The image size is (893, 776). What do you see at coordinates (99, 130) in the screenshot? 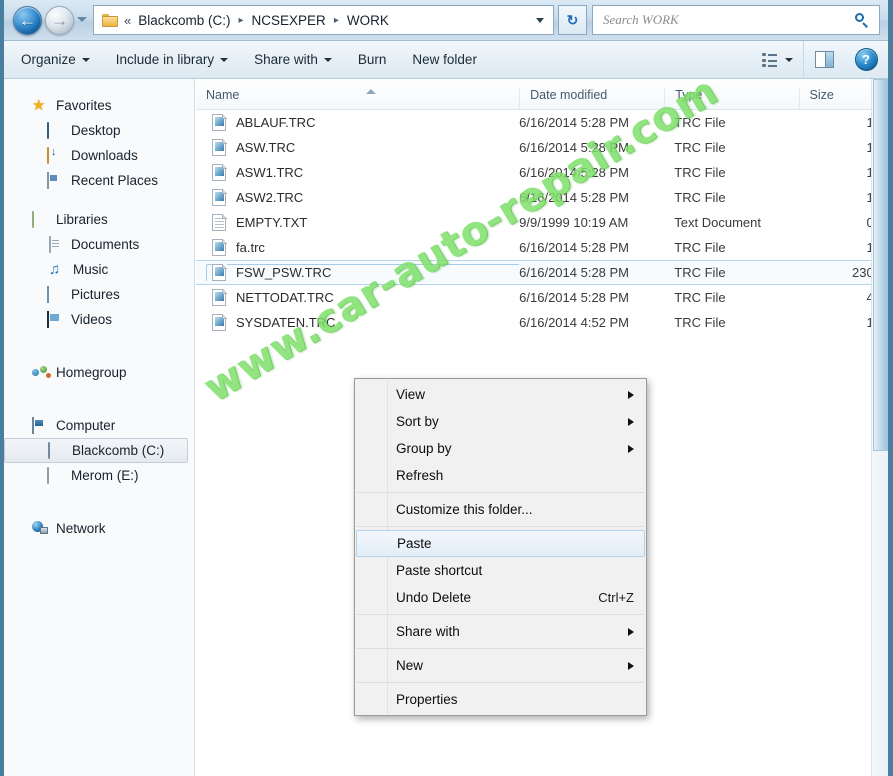
I see `sidebar-item-desktop: Desktop` at bounding box center [99, 130].